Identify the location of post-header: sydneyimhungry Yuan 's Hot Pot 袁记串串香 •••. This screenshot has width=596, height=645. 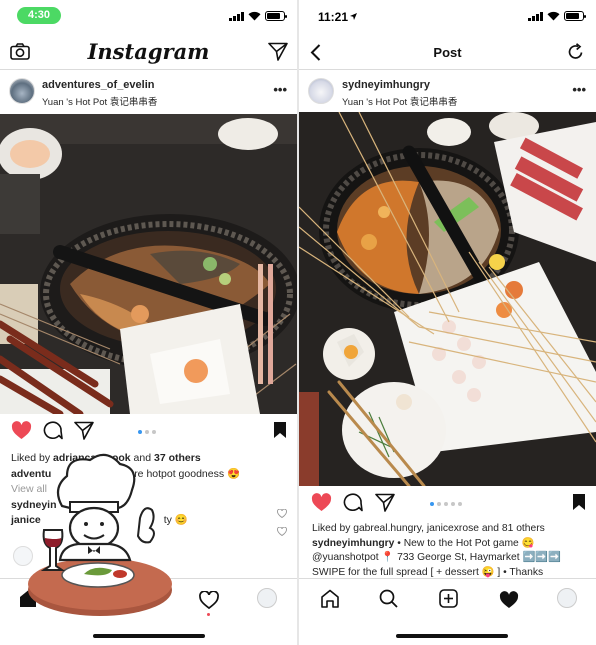
(447, 91).